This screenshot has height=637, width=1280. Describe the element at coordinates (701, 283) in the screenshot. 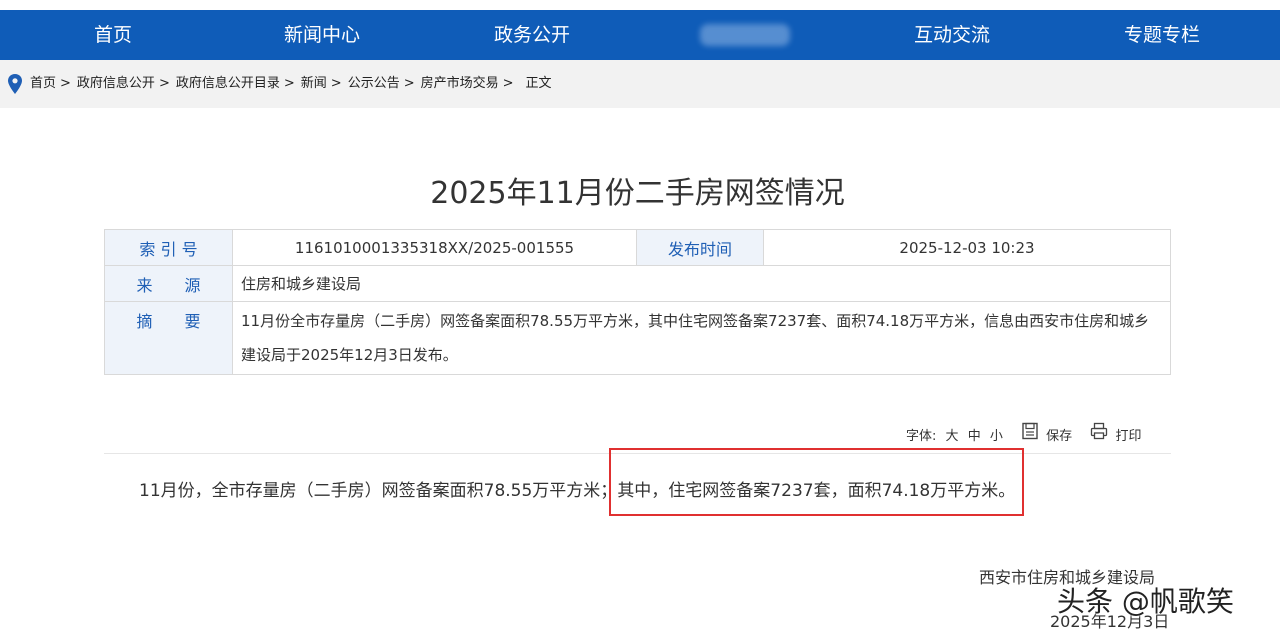

I see `source-value: 住房和城乡建设局` at that location.